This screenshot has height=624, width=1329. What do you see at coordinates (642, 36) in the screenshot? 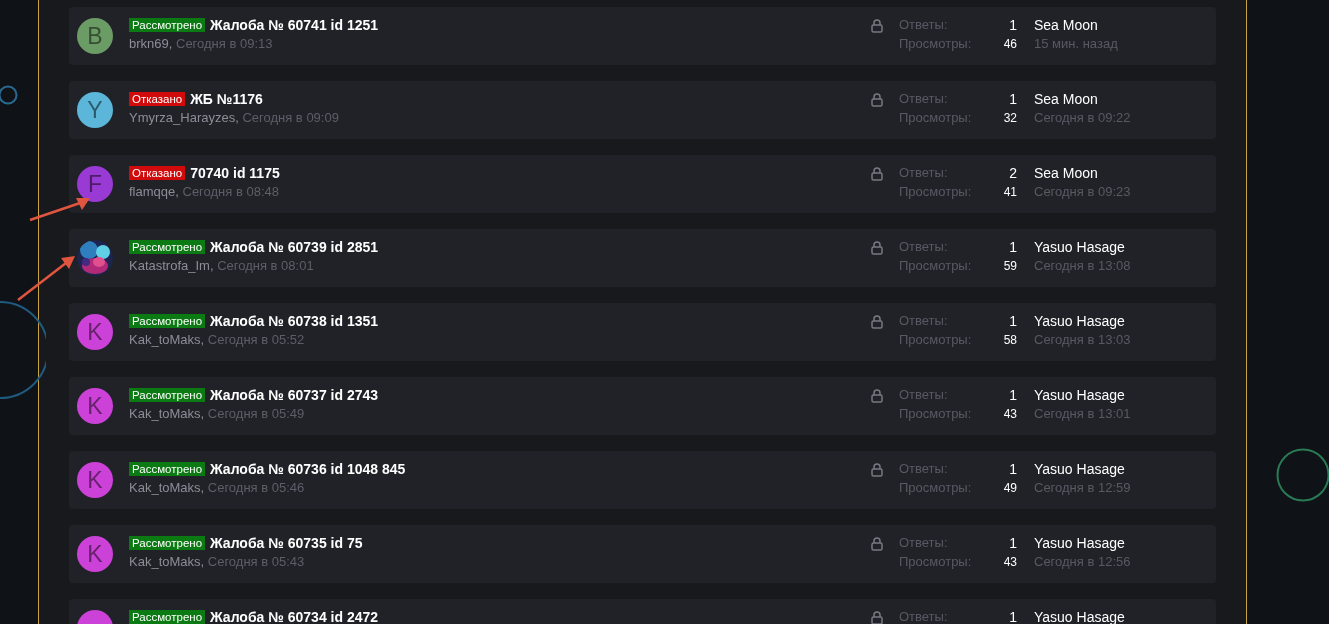
I see `thread-row: B Рассмотрено Жалоба № 60741 id 1251 brkn69, Сегодня в 09:13 Ответы: 1 Просмотры: 46 Sea Moon 15 мин. назад` at bounding box center [642, 36].